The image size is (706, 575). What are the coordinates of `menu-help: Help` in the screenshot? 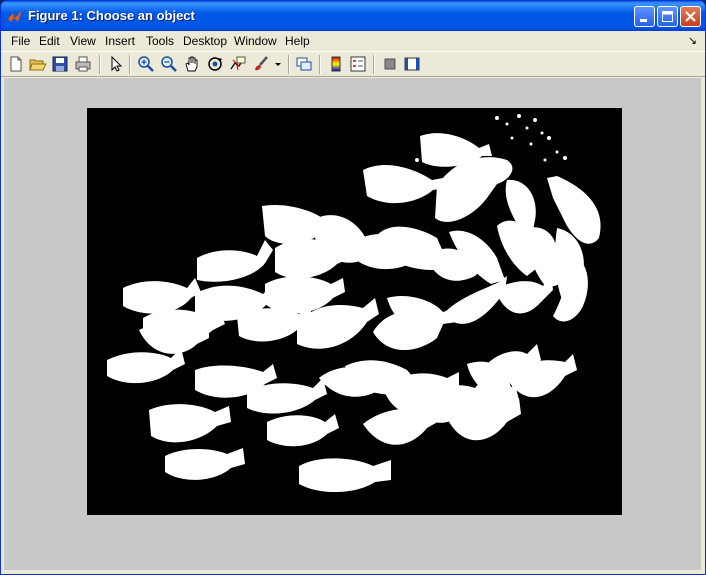 It's located at (297, 41).